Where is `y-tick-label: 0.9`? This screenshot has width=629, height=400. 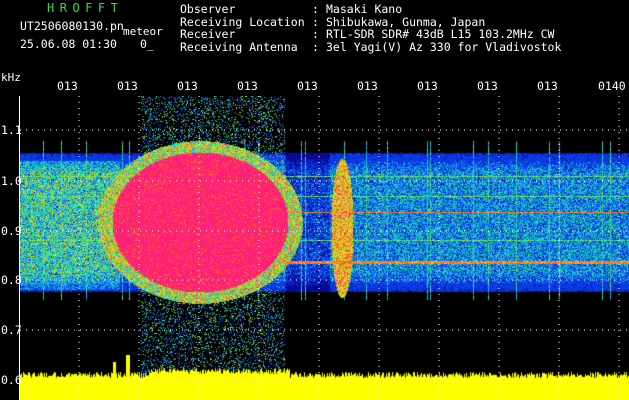 y-tick-label: 0.9 is located at coordinates (11, 231).